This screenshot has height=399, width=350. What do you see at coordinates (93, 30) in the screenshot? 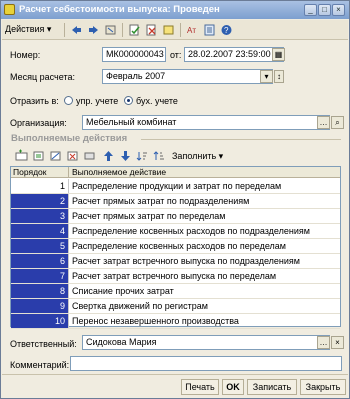
I see `forward-arrow-icon` at bounding box center [93, 30].